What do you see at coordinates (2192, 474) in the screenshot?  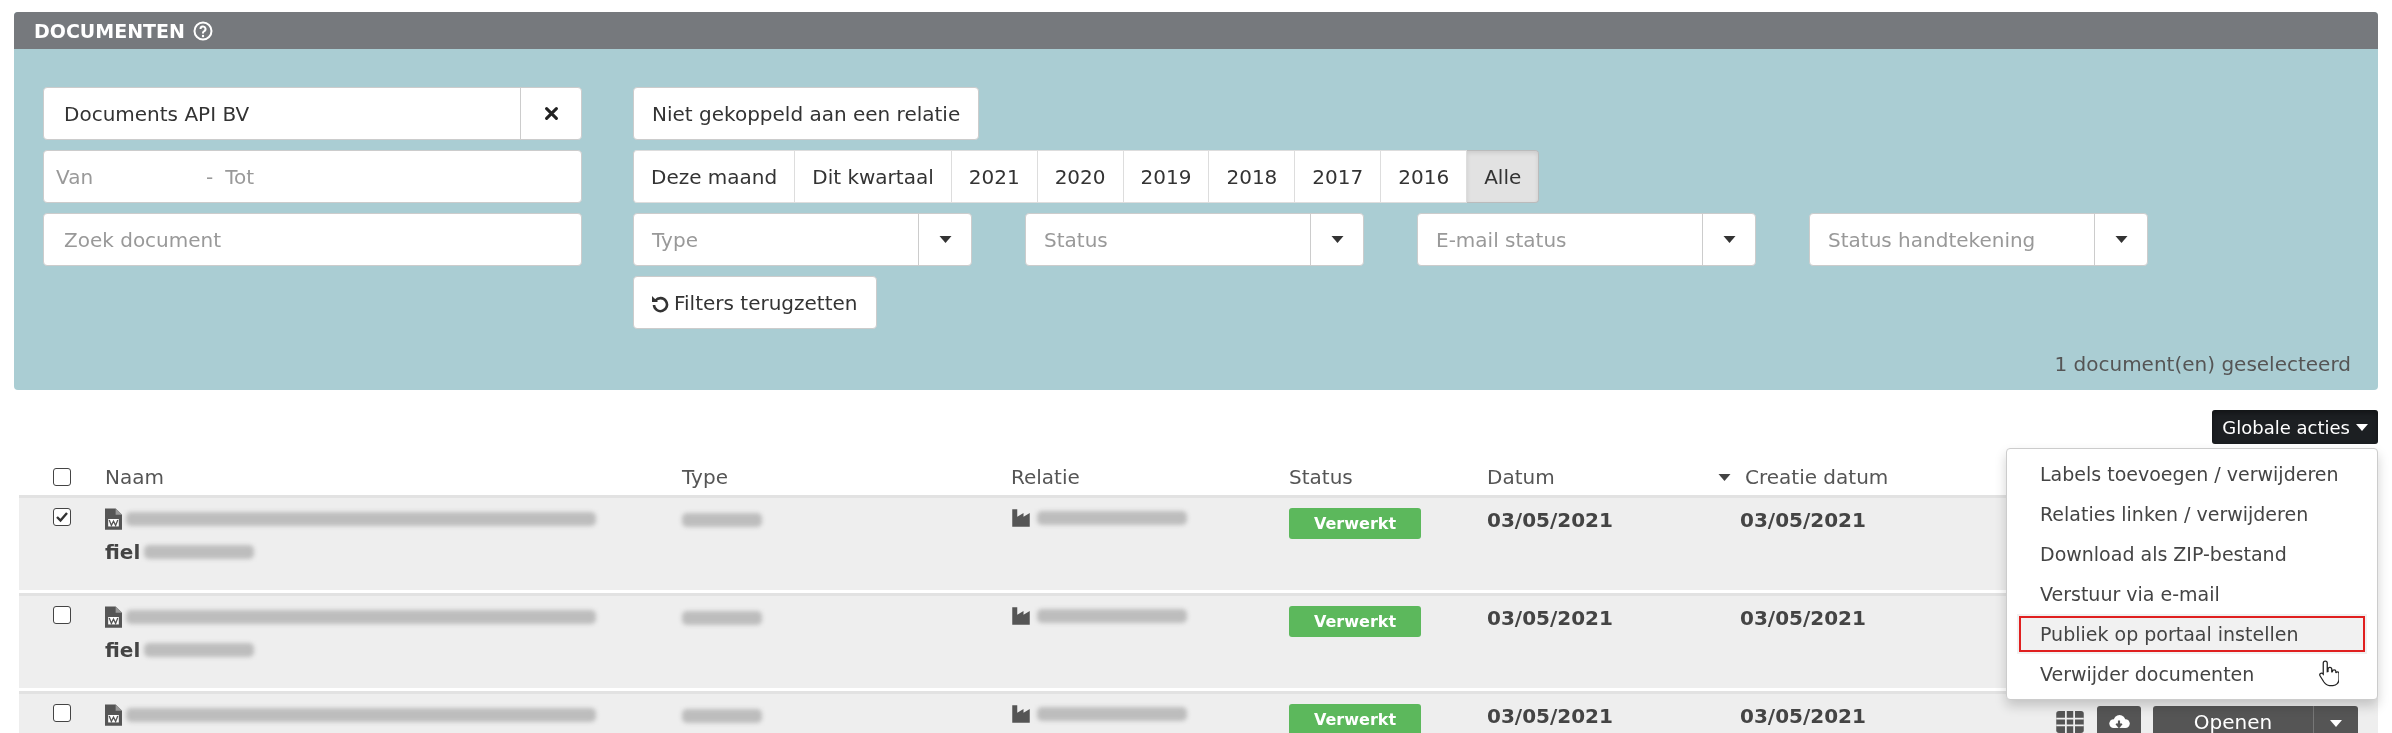 I see `menu-item: Labels toevoegen / verwijderen` at bounding box center [2192, 474].